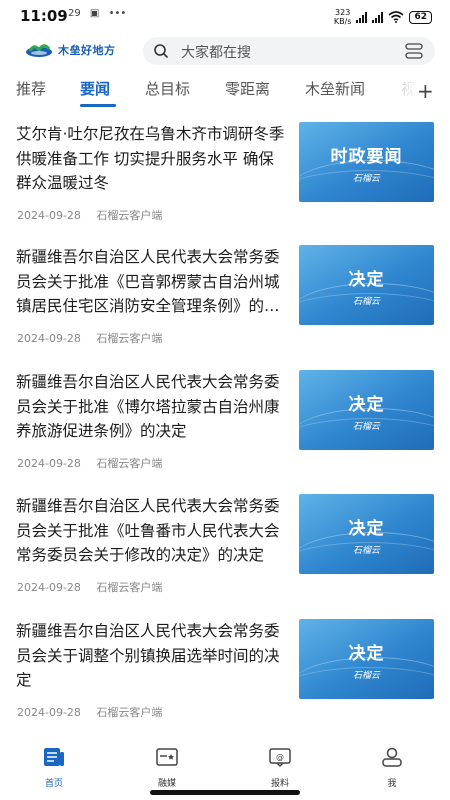  I want to click on nav-home: 首页, so click(54, 767).